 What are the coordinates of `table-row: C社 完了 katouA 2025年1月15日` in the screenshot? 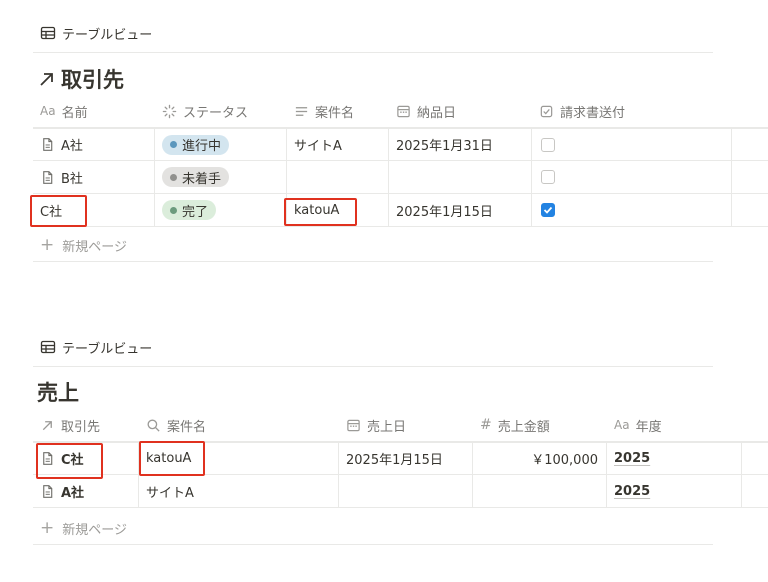 It's located at (400, 210).